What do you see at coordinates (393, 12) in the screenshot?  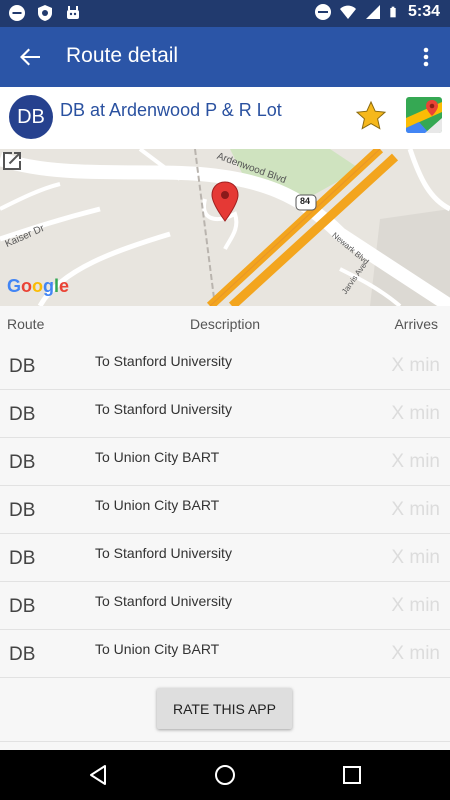 I see `battery-icon` at bounding box center [393, 12].